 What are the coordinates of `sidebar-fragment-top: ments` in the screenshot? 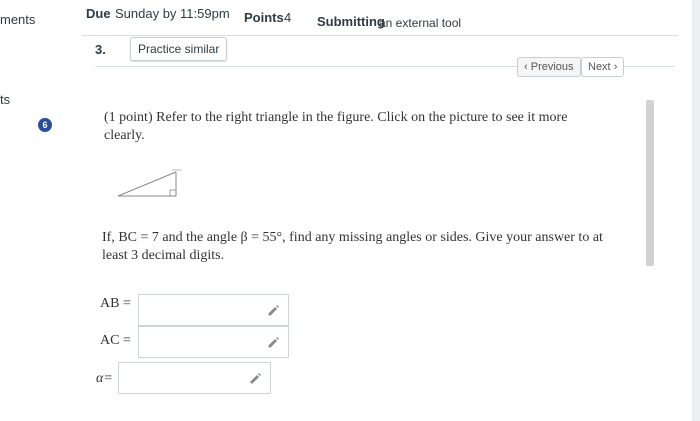 It's located at (17, 19).